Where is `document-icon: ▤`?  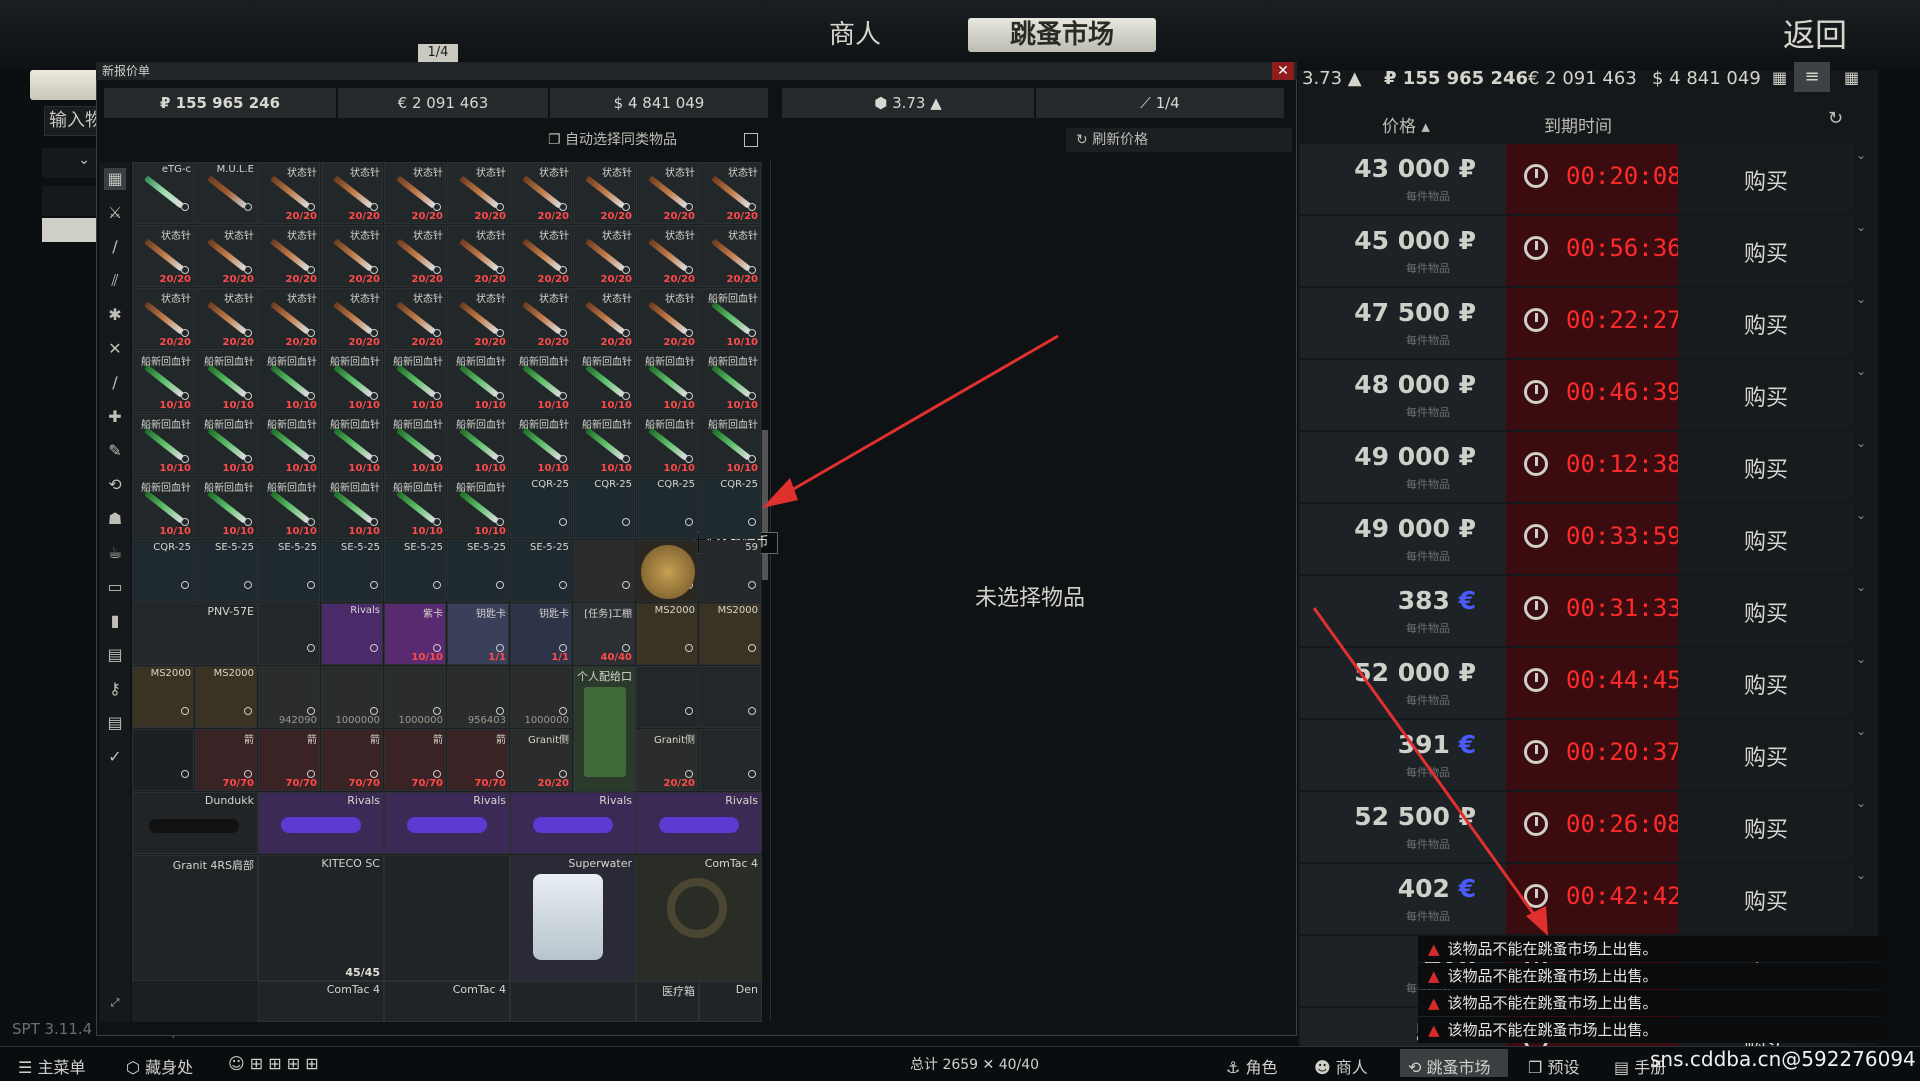
document-icon: ▤ is located at coordinates (115, 723).